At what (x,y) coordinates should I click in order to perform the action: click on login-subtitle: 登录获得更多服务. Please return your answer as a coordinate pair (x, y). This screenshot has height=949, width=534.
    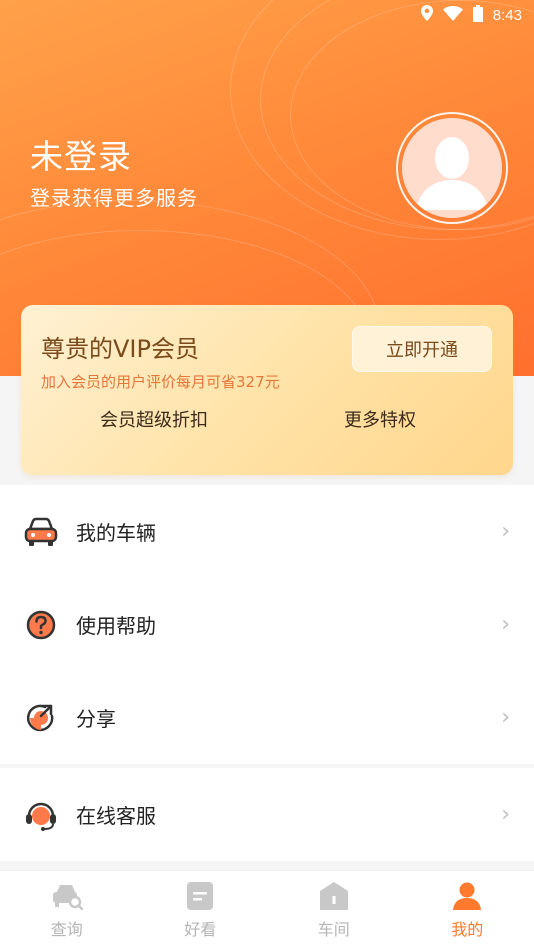
    Looking at the image, I should click on (114, 196).